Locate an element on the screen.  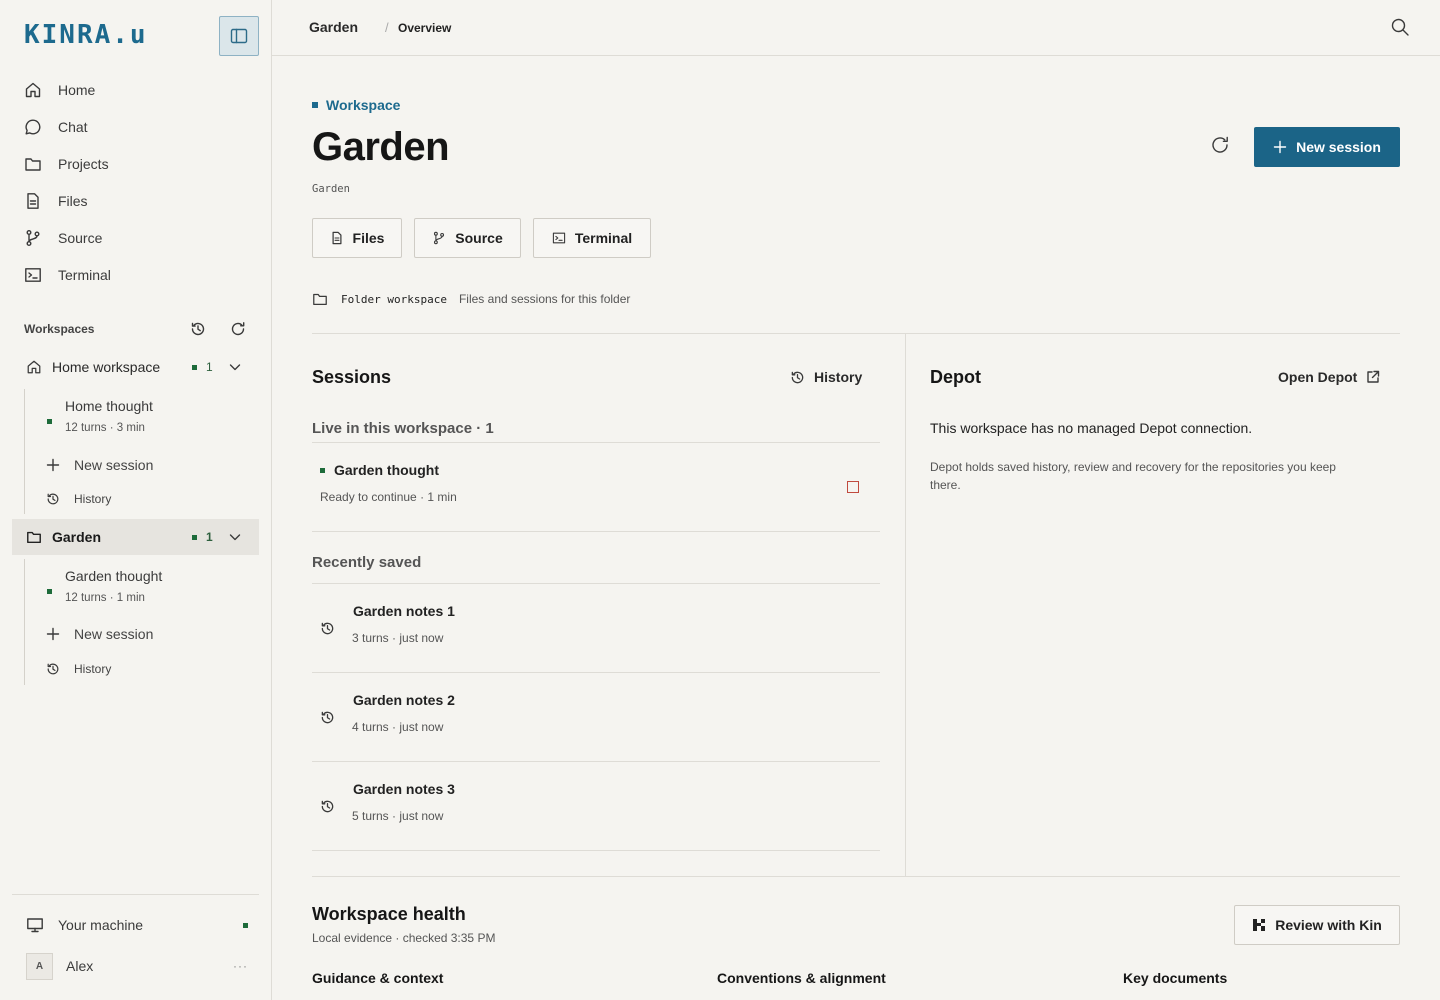
live-session-meta: Ready to continue · 1 min is located at coordinates (388, 497).